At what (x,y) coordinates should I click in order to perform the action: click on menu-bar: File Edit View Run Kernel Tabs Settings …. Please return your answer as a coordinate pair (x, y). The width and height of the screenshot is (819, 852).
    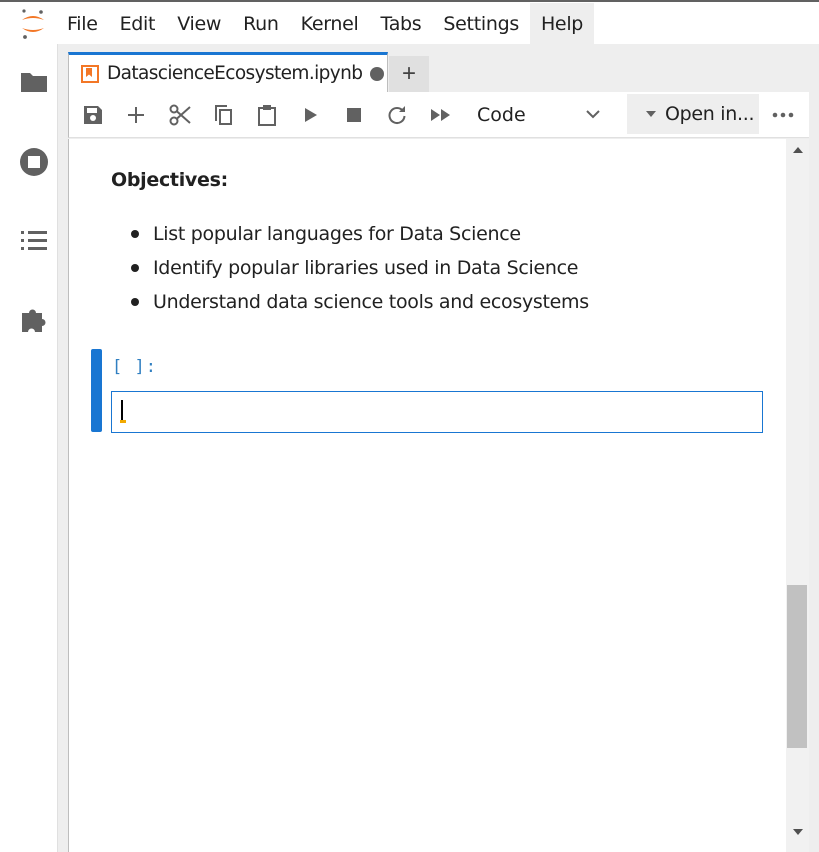
    Looking at the image, I should click on (414, 23).